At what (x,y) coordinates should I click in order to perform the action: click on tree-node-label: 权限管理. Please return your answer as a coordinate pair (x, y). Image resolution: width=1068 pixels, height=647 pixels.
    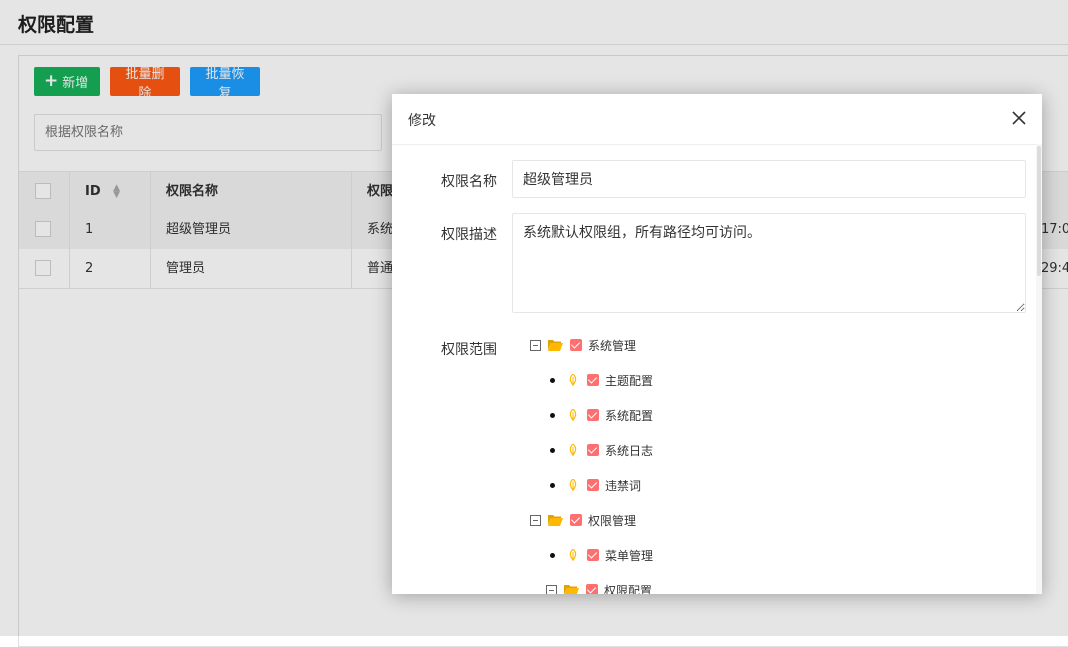
    Looking at the image, I should click on (612, 520).